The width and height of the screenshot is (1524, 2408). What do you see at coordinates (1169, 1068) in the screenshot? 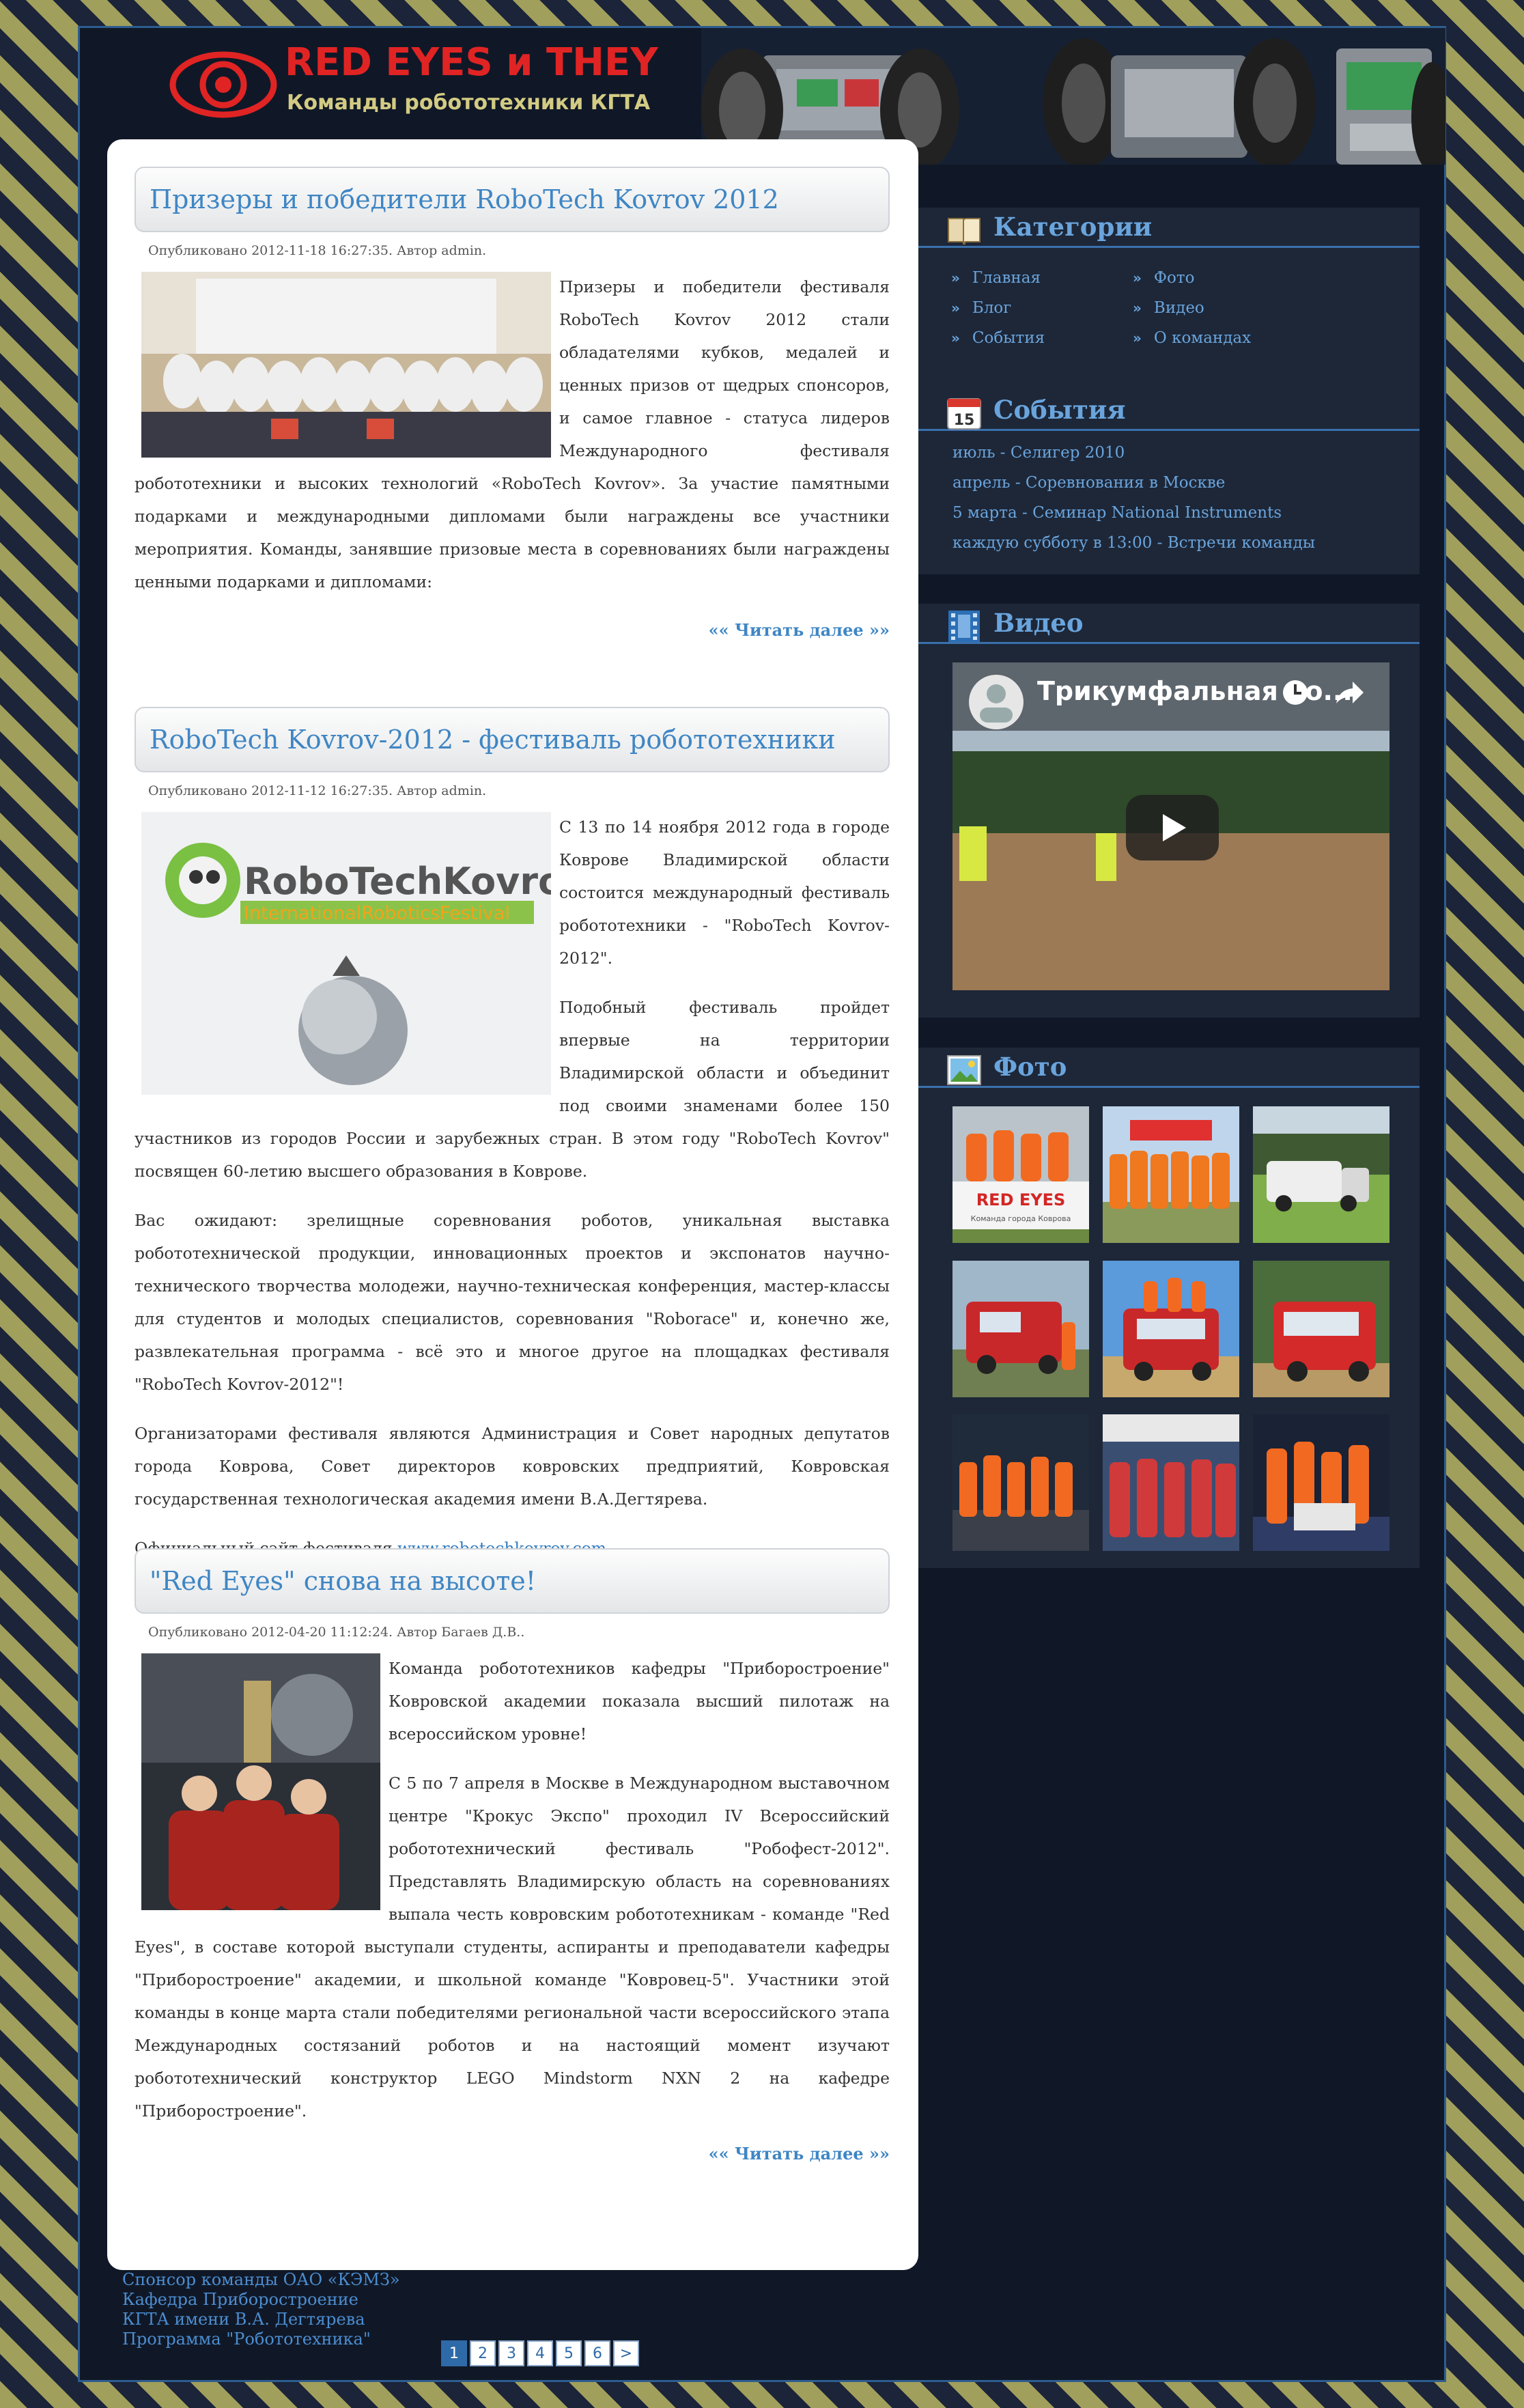
I see `widget-header: Фото` at bounding box center [1169, 1068].